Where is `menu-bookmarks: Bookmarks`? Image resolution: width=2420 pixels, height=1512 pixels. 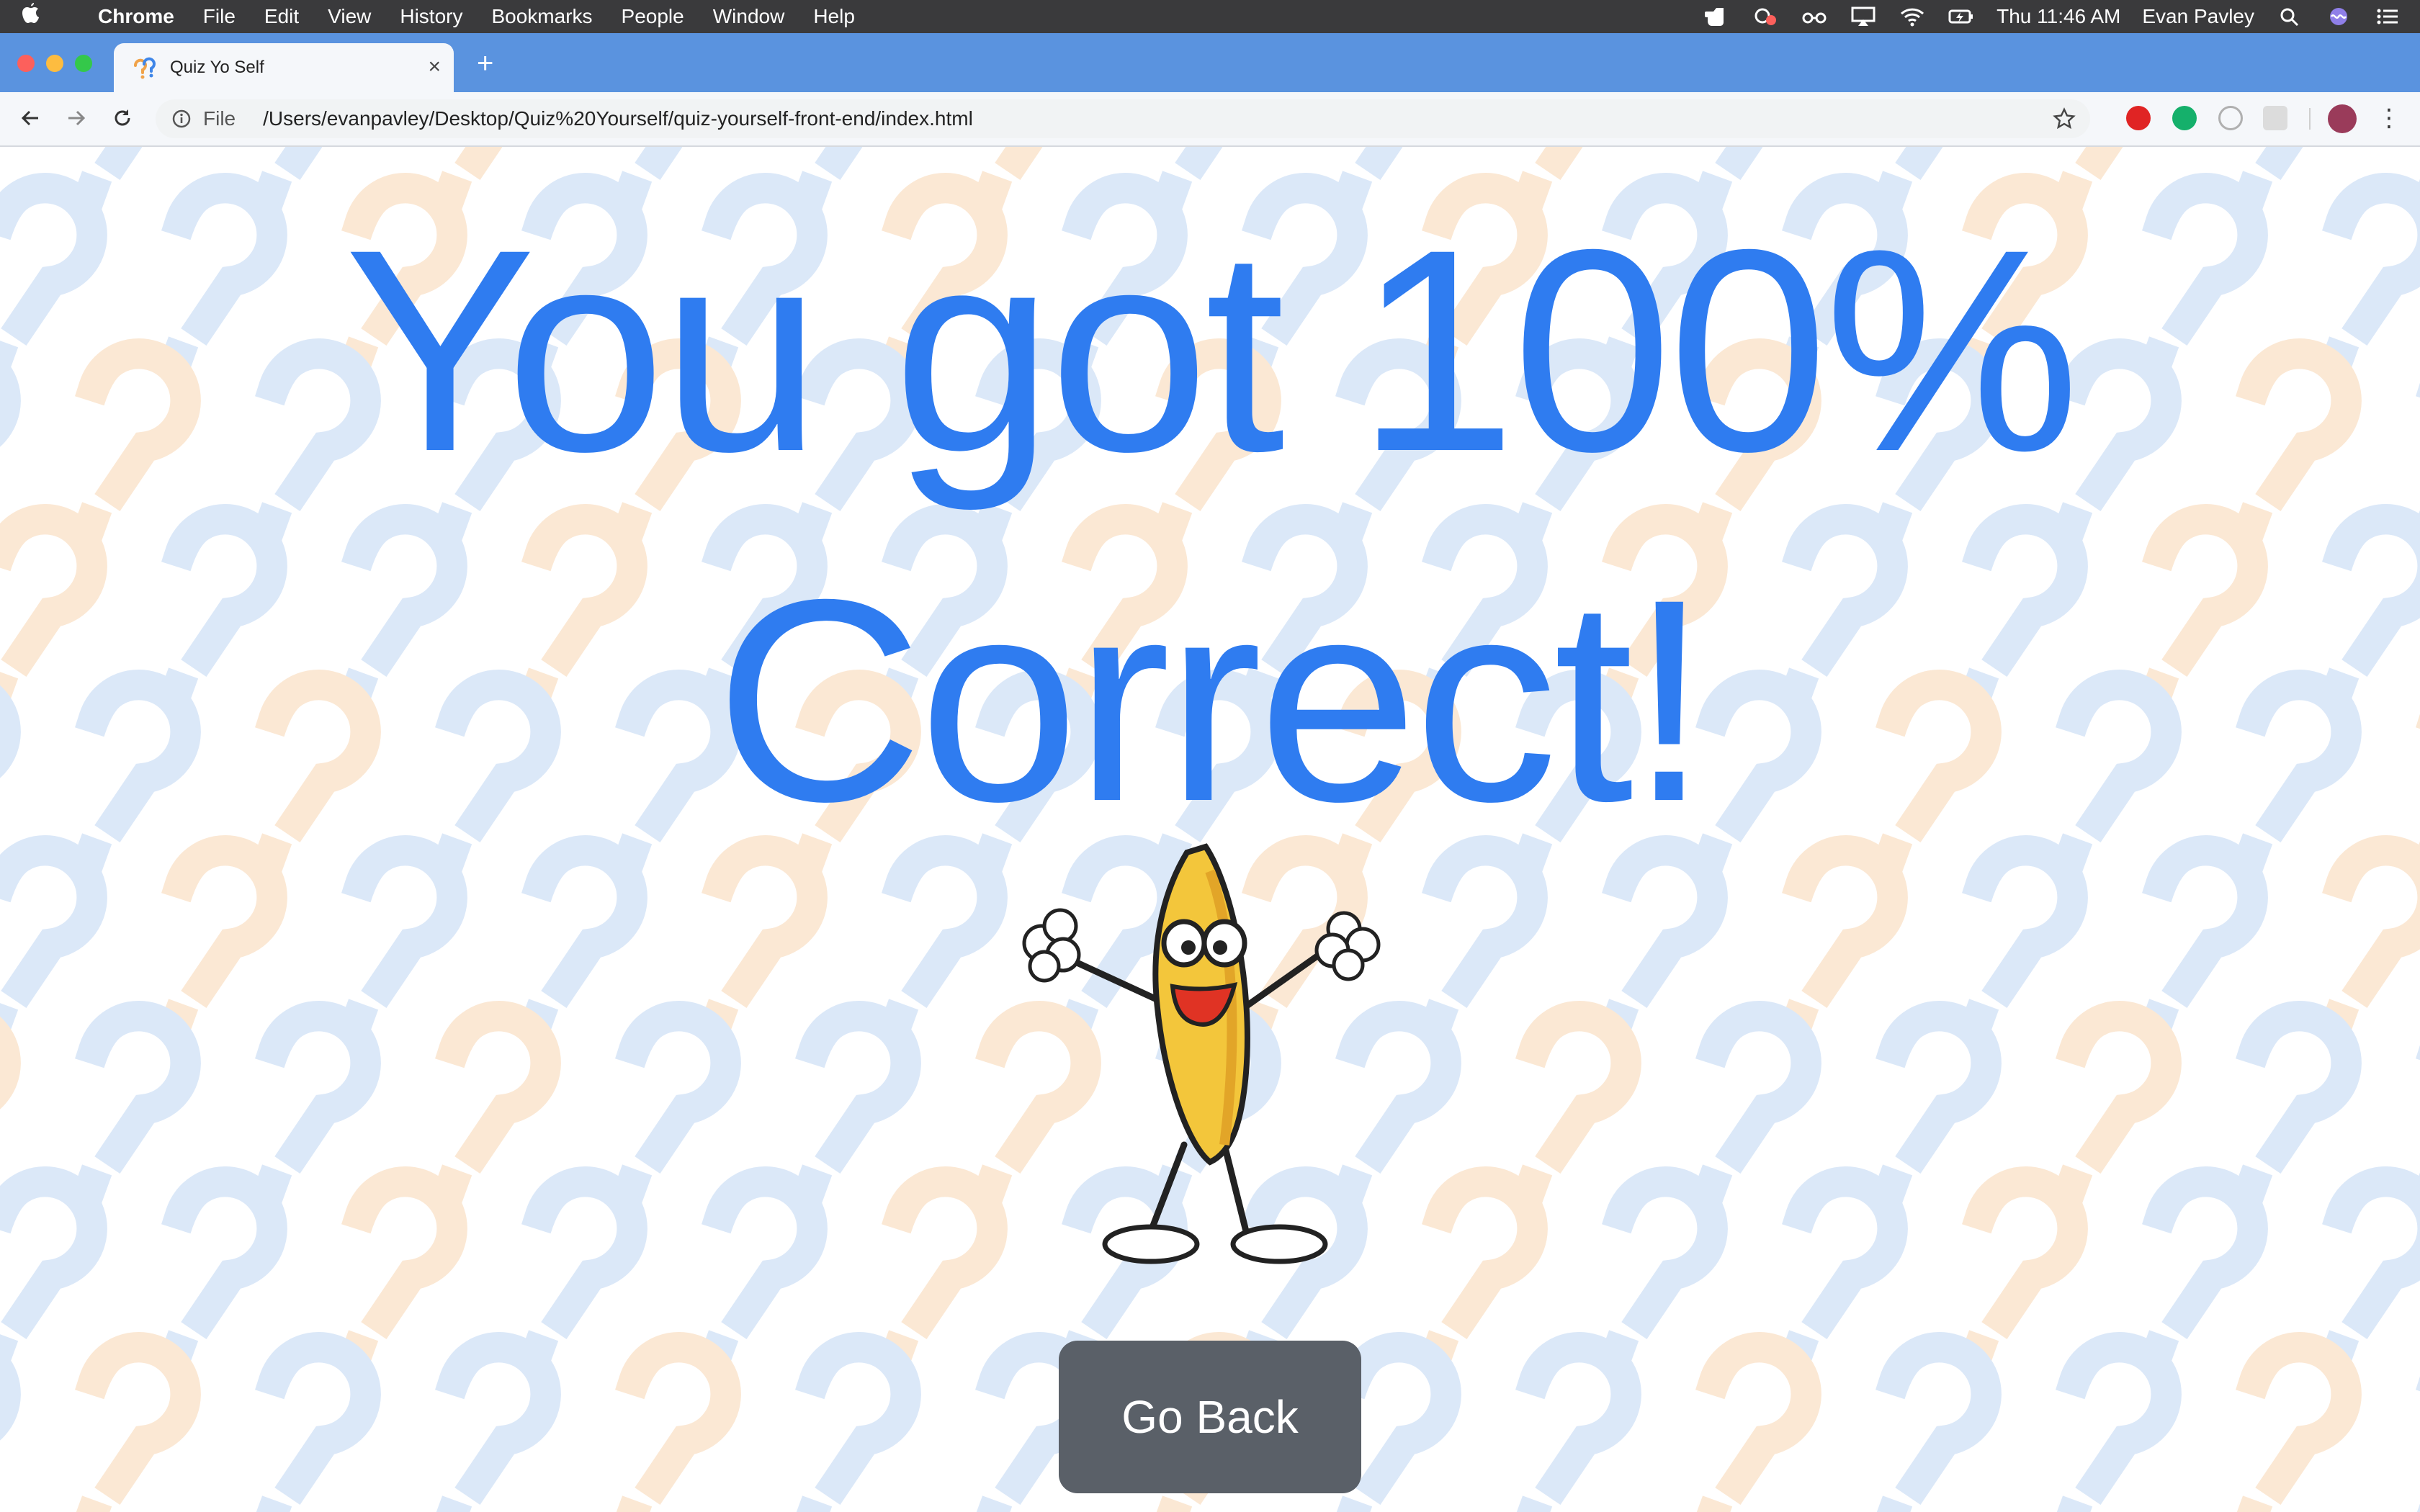 menu-bookmarks: Bookmarks is located at coordinates (541, 16).